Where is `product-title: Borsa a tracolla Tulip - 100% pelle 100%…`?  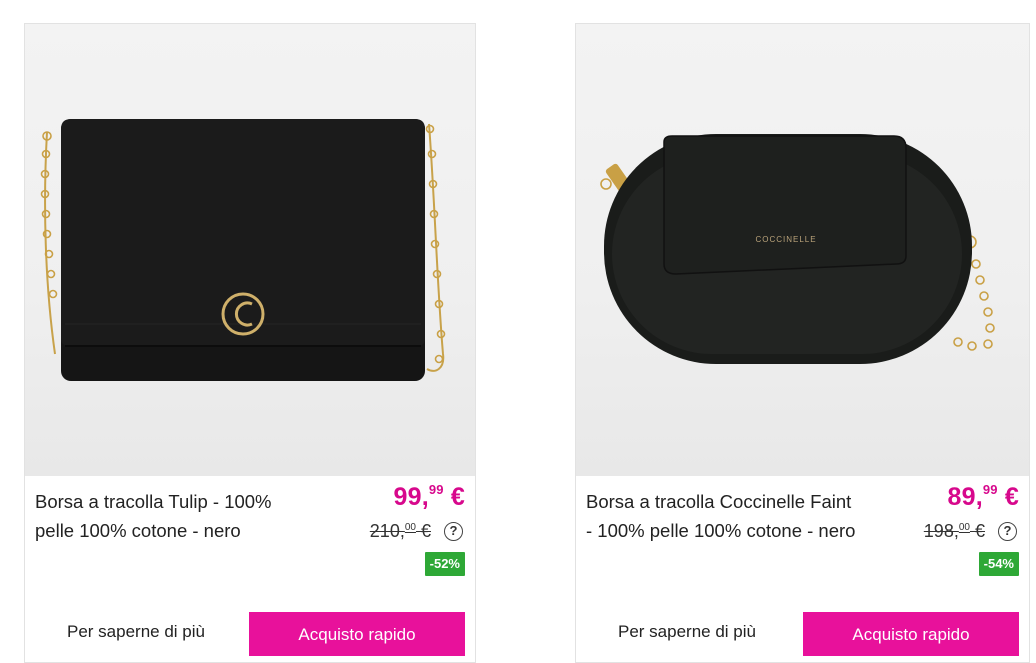
product-title: Borsa a tracolla Tulip - 100% pelle 100%… is located at coordinates (172, 516).